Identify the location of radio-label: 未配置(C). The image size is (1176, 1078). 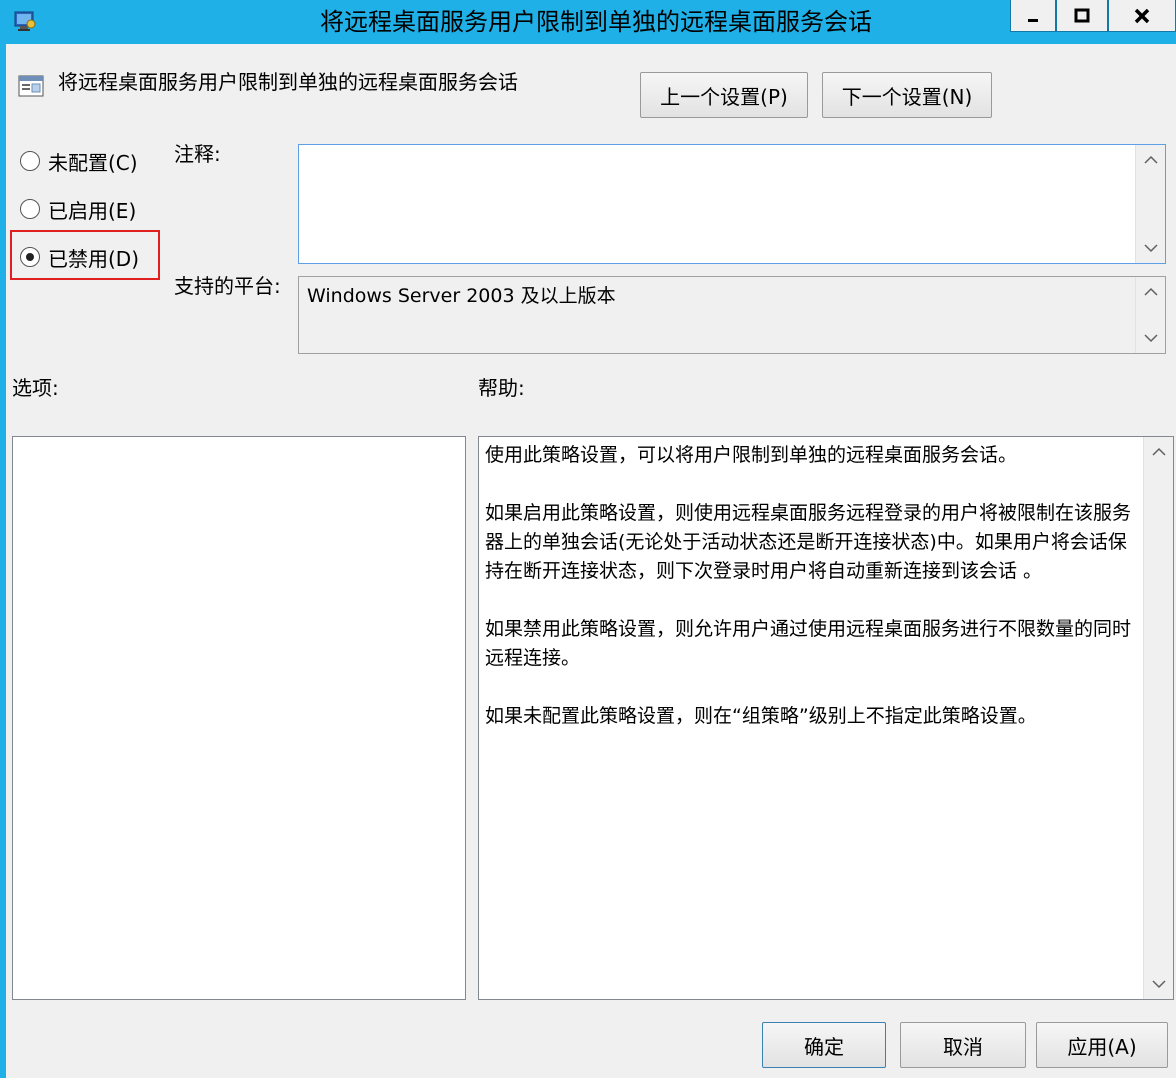
(93, 162).